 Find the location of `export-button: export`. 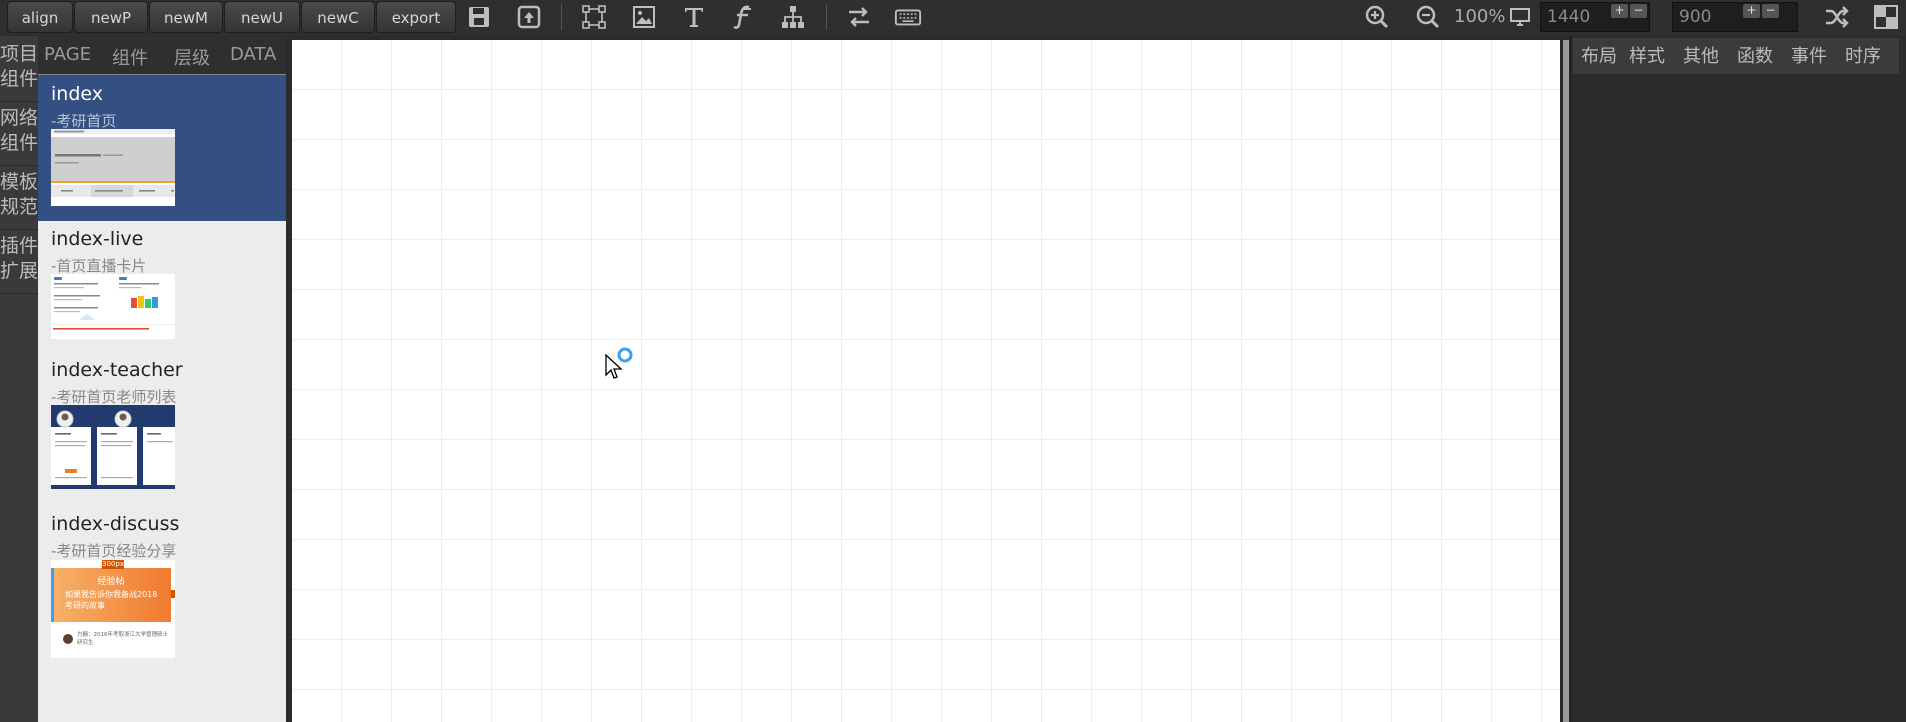

export-button: export is located at coordinates (416, 17).